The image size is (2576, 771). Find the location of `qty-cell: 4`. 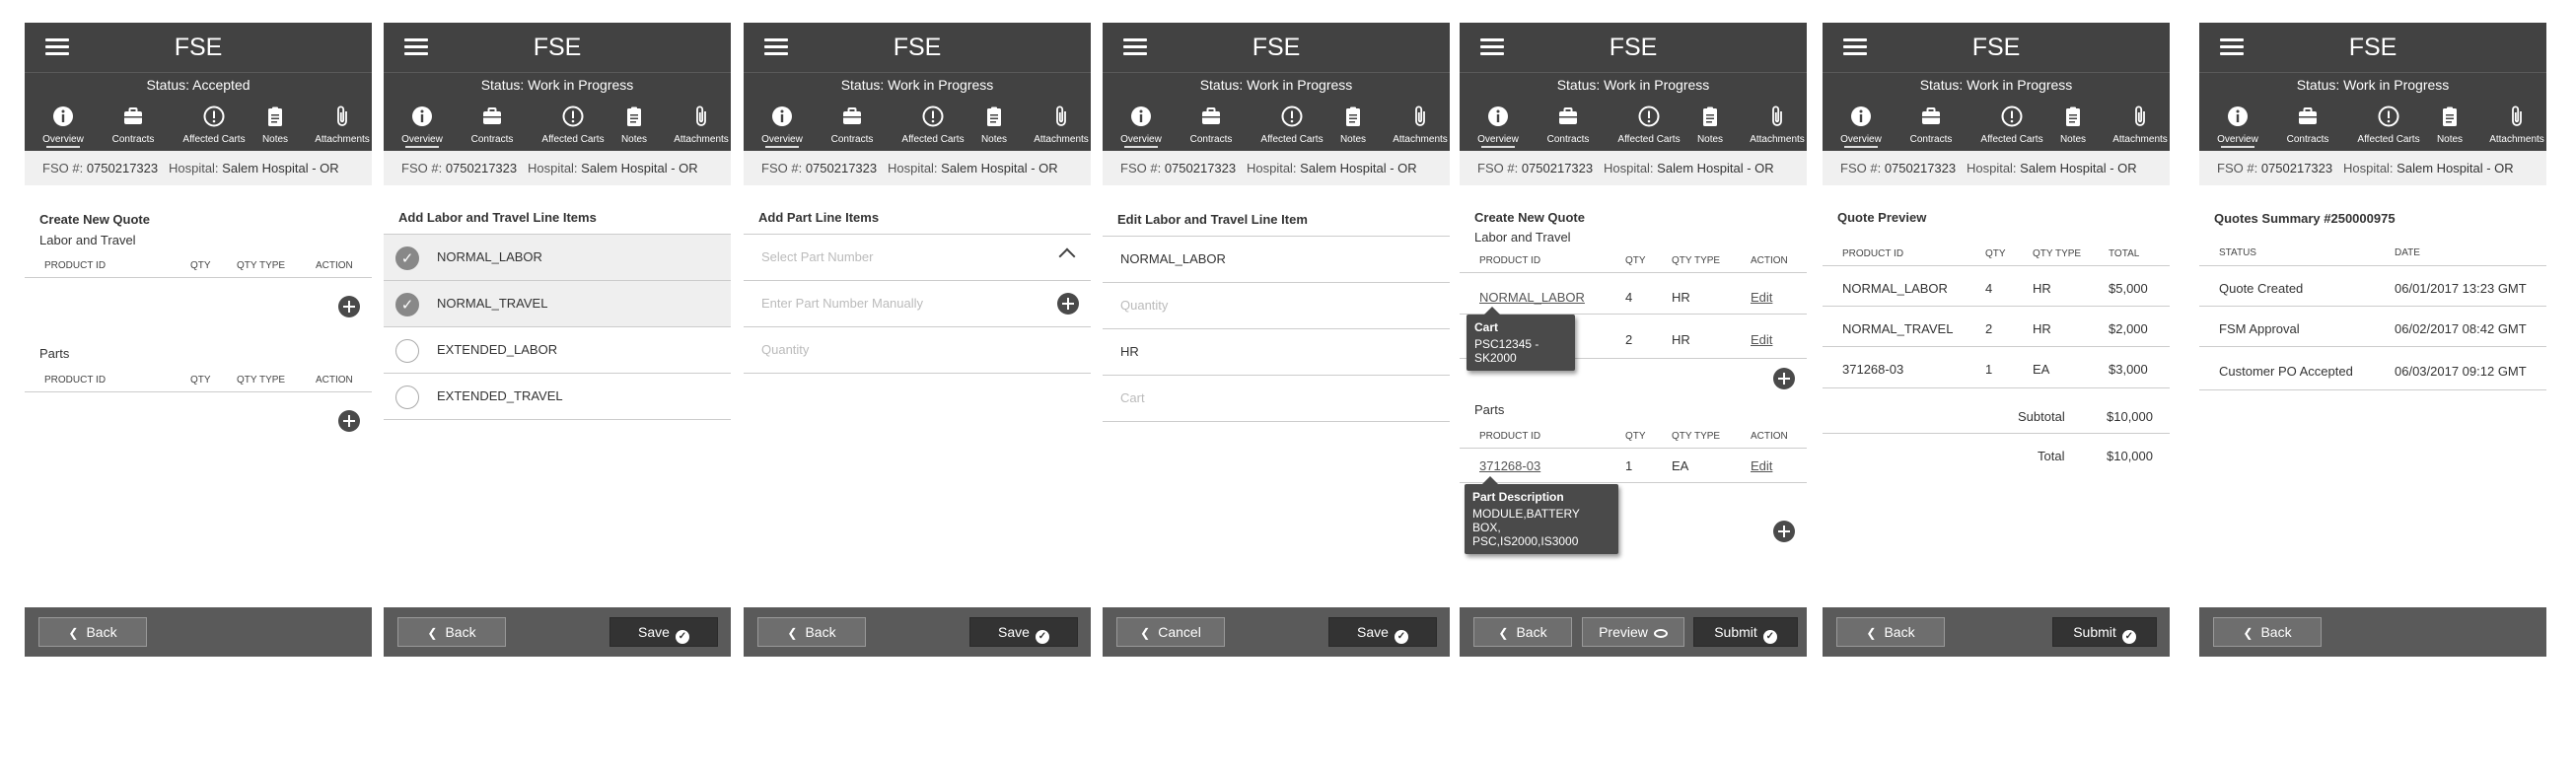

qty-cell: 4 is located at coordinates (1629, 297).